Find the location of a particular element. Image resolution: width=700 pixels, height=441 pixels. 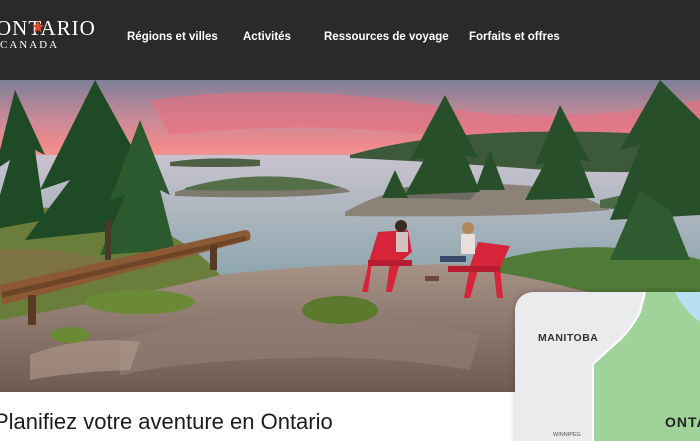

map-label-winnipeg: WINNIPEG is located at coordinates (567, 435).